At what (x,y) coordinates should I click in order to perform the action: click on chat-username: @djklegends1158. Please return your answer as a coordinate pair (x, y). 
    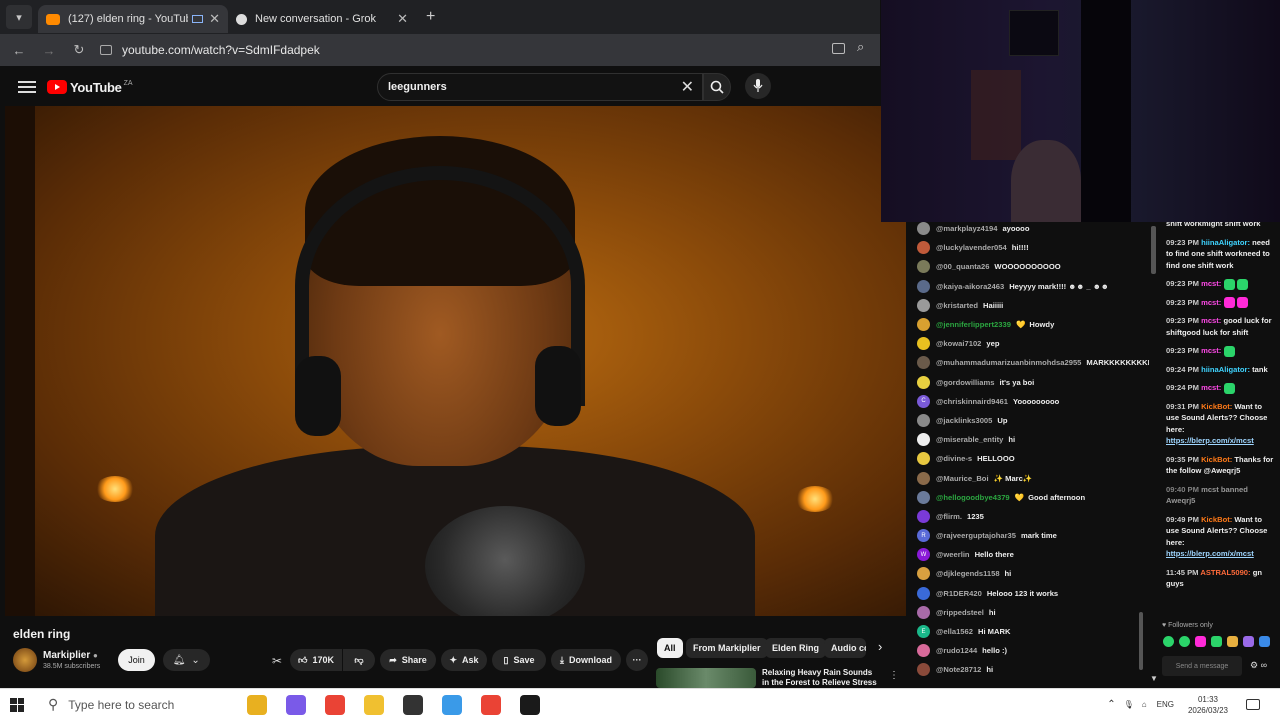
    Looking at the image, I should click on (968, 573).